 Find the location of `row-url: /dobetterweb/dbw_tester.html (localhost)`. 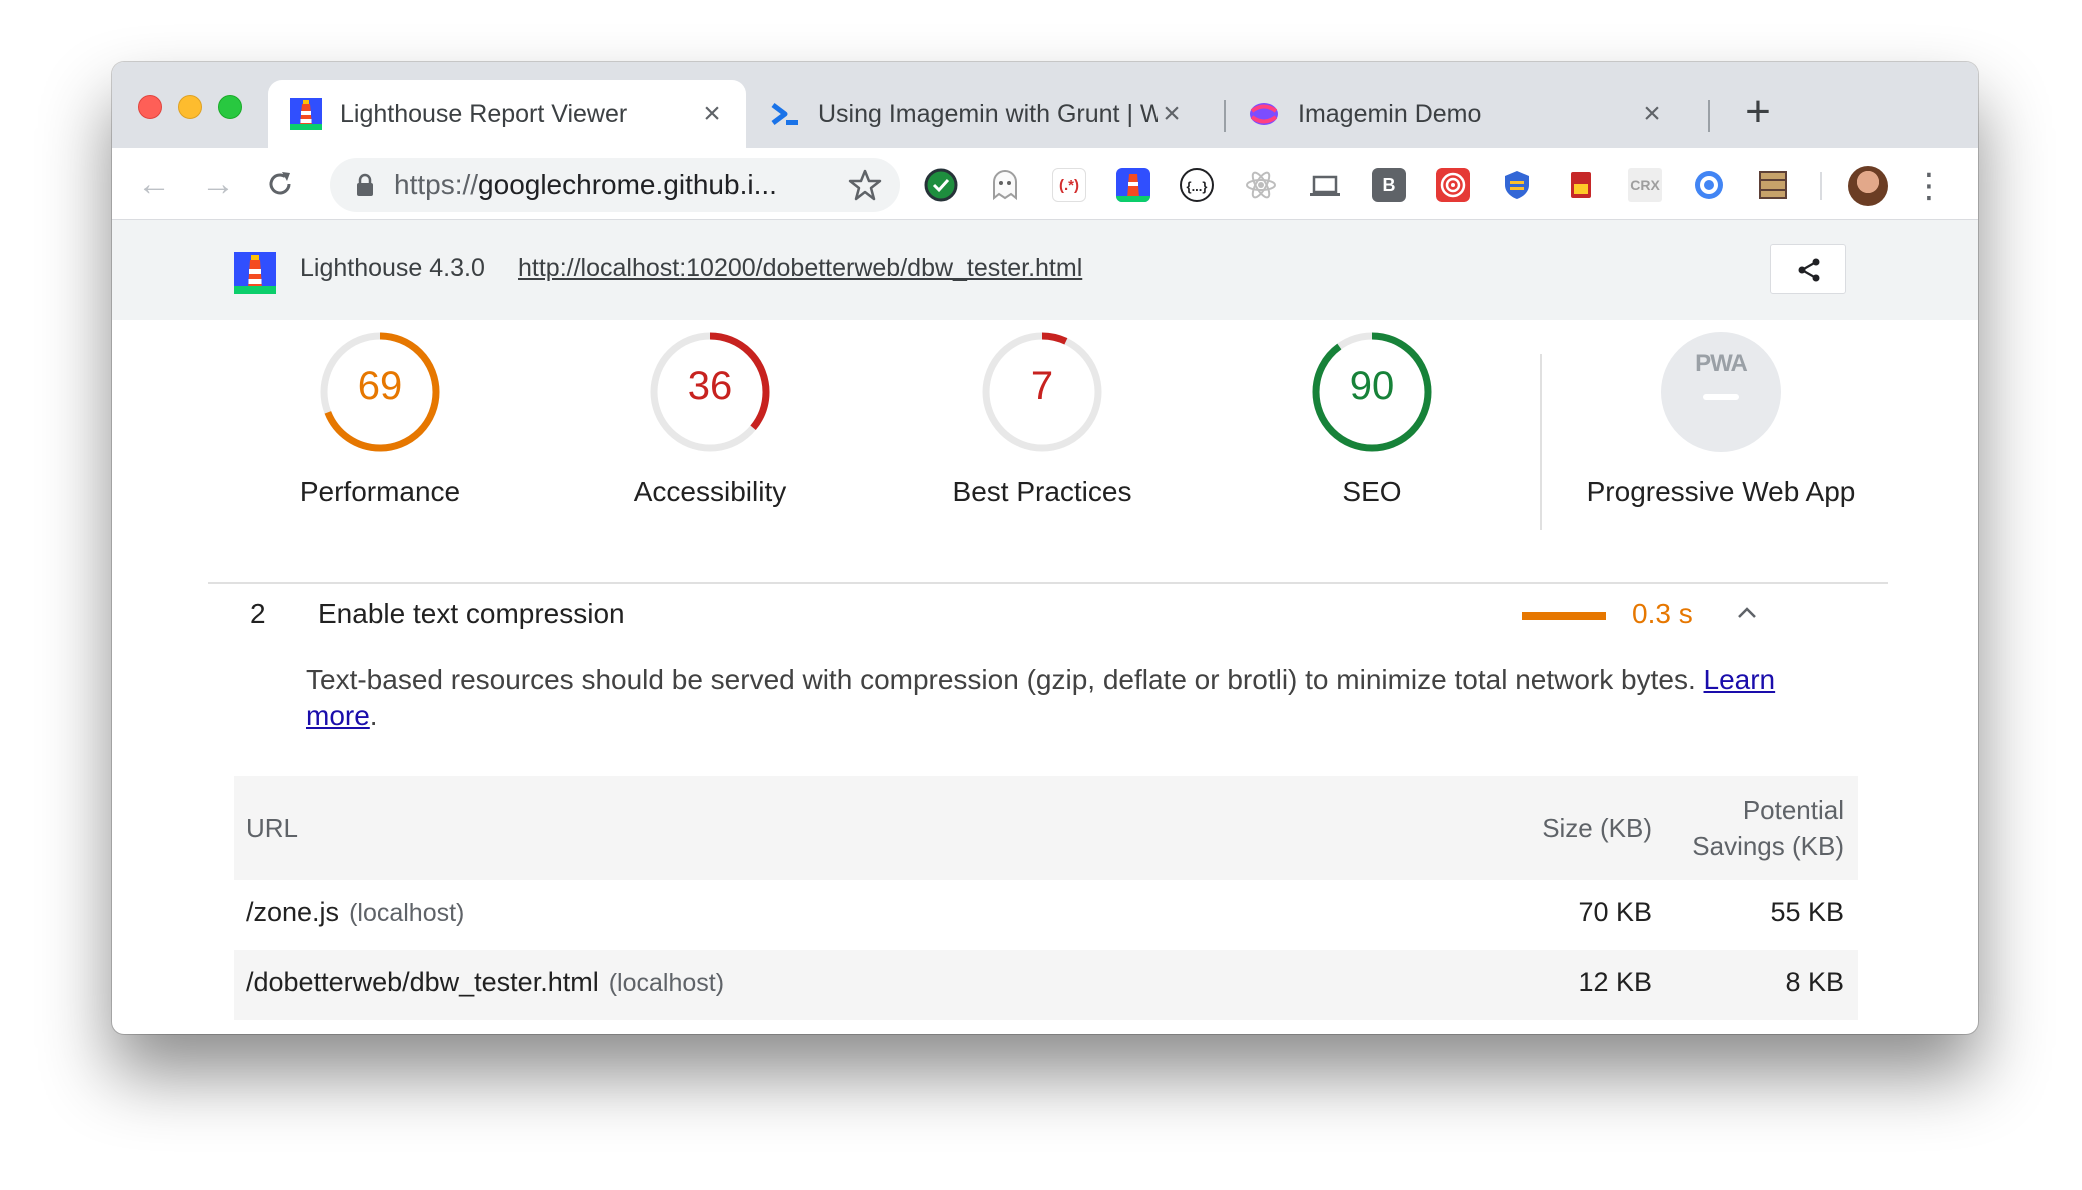

row-url: /dobetterweb/dbw_tester.html (localhost) is located at coordinates (485, 982).